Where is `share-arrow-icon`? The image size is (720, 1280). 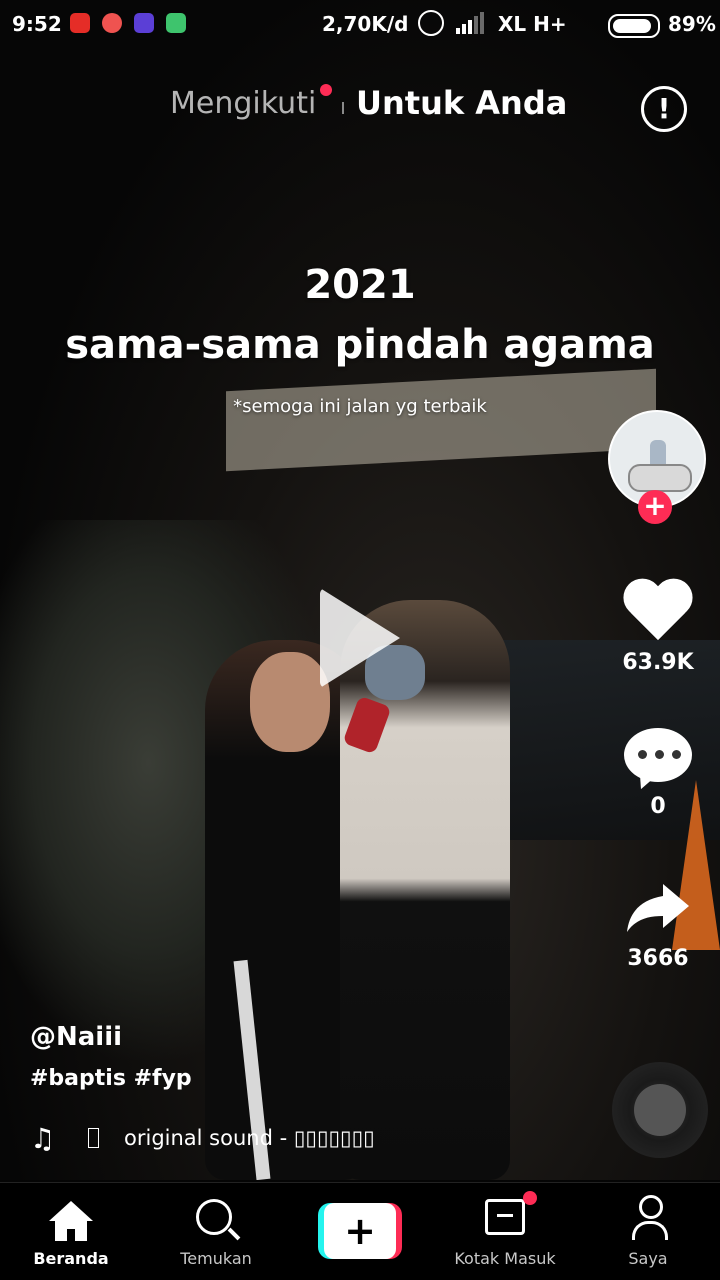 share-arrow-icon is located at coordinates (658, 908).